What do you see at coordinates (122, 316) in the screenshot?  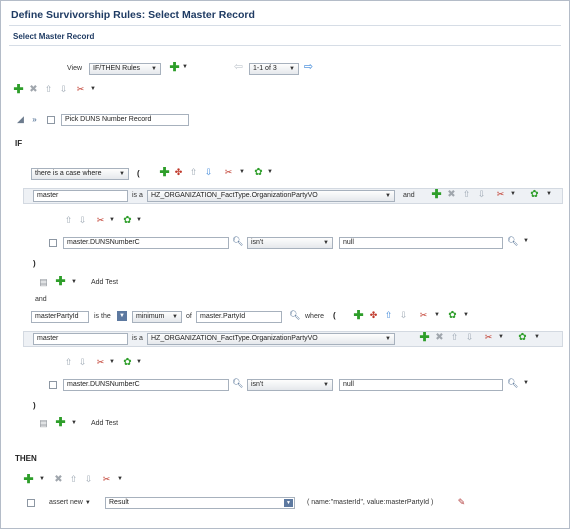 I see `chevron-down-icon: ▼` at bounding box center [122, 316].